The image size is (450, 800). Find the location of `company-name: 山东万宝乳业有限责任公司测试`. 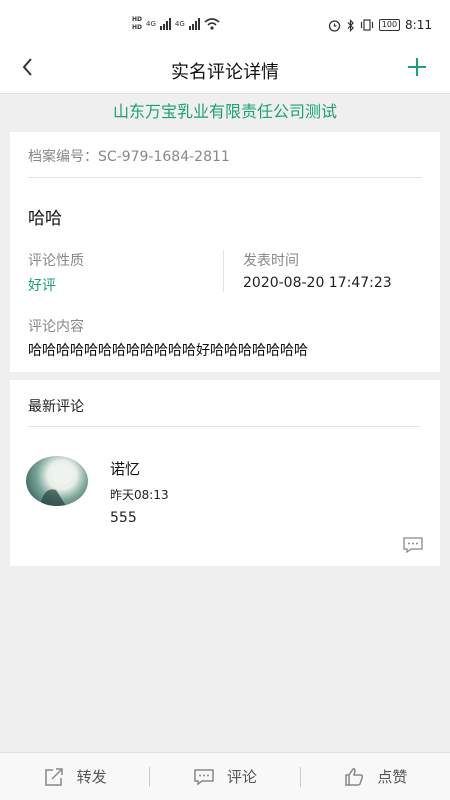

company-name: 山东万宝乳业有限责任公司测试 is located at coordinates (224, 111).